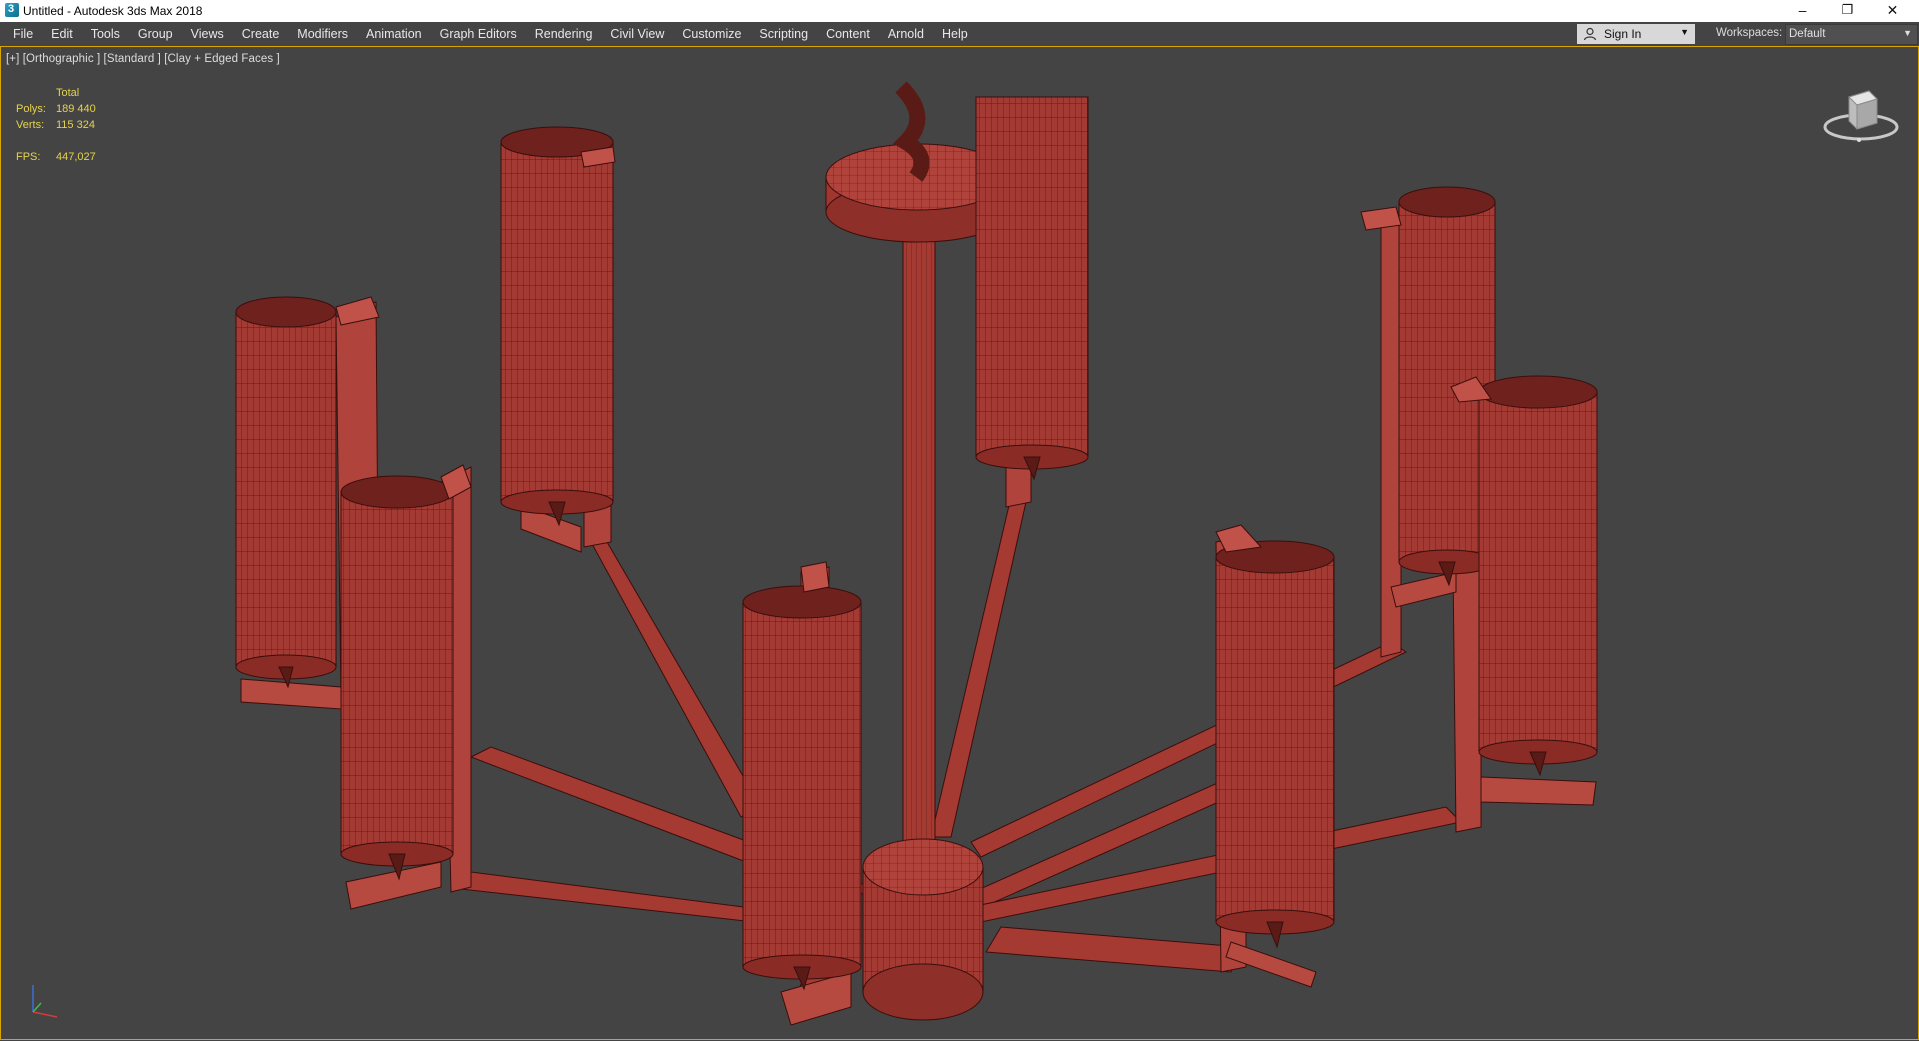 This screenshot has height=1041, width=1919. I want to click on menu-modifiers: Modifiers, so click(322, 34).